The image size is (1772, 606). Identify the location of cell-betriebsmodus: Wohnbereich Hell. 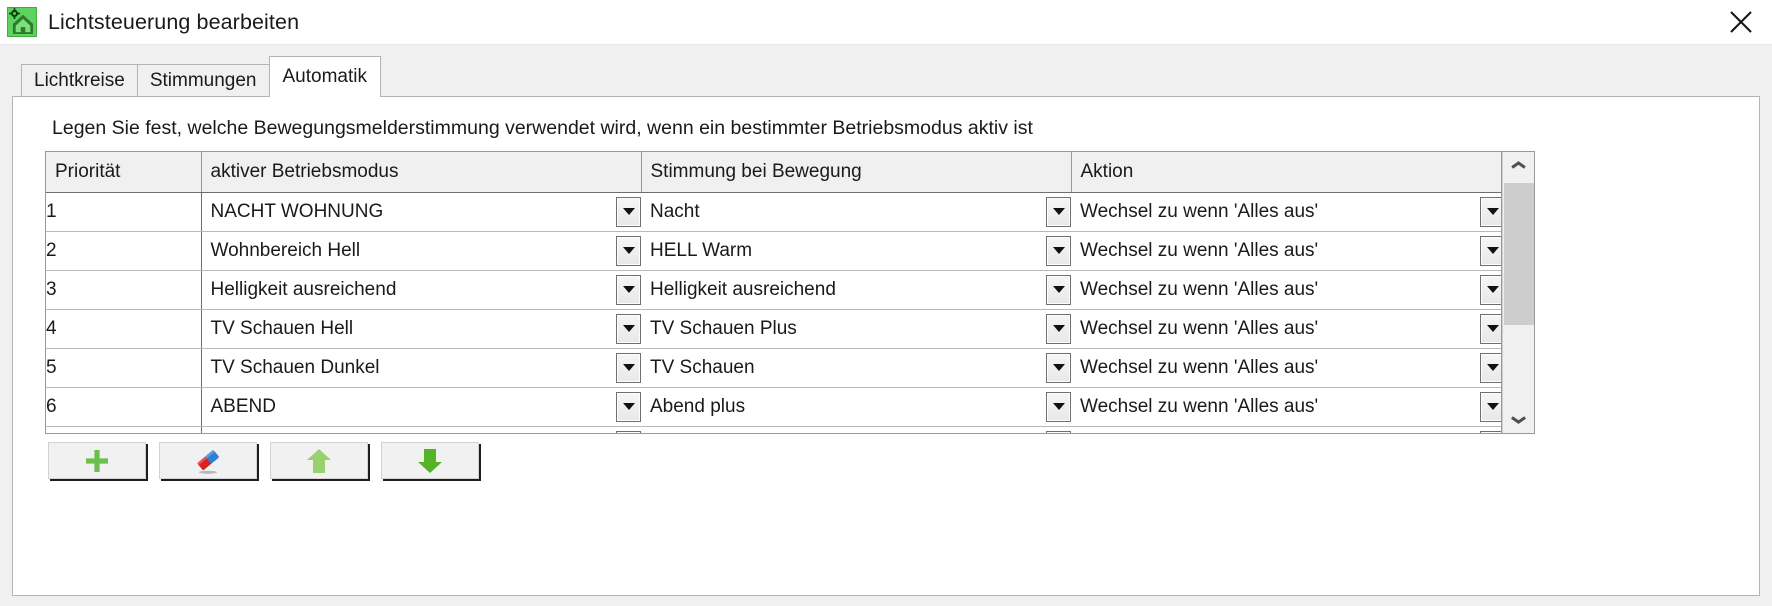
(421, 251).